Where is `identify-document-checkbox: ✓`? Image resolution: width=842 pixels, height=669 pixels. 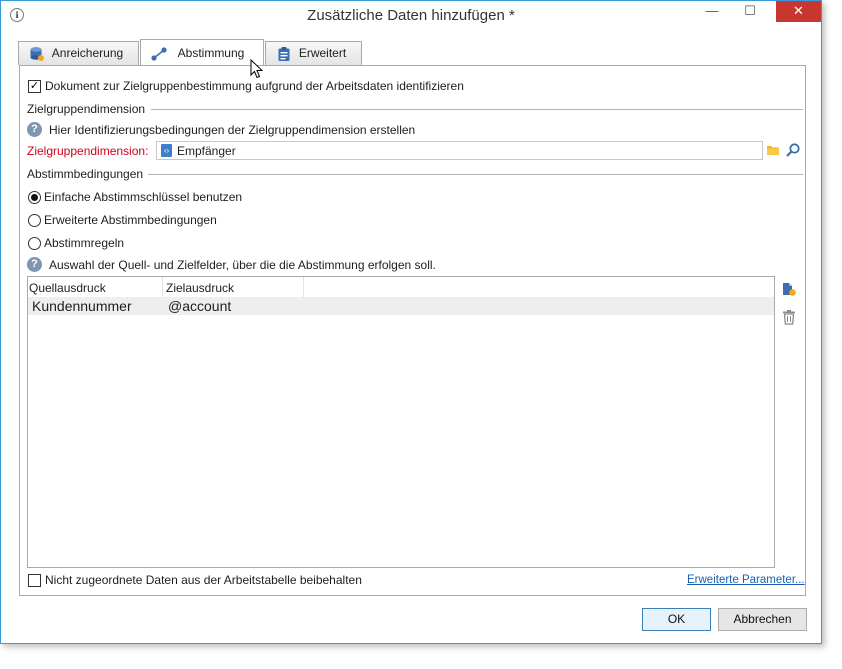 identify-document-checkbox: ✓ is located at coordinates (34, 86).